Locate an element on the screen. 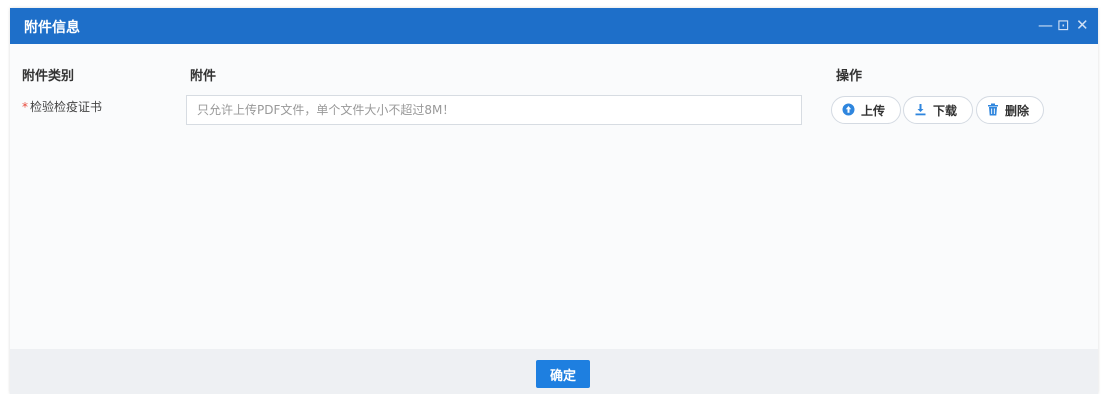 The image size is (1111, 394). download-icon is located at coordinates (920, 110).